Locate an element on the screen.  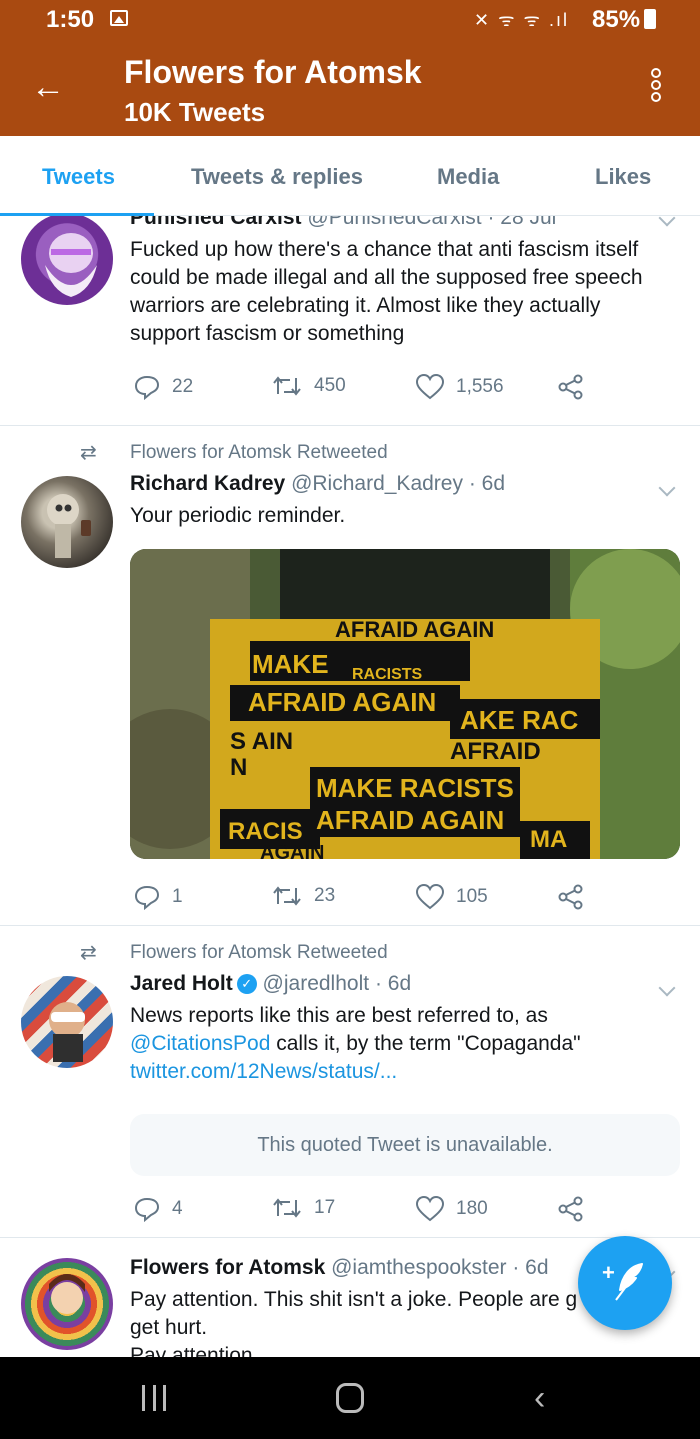
more-options-button is located at coordinates (656, 88).